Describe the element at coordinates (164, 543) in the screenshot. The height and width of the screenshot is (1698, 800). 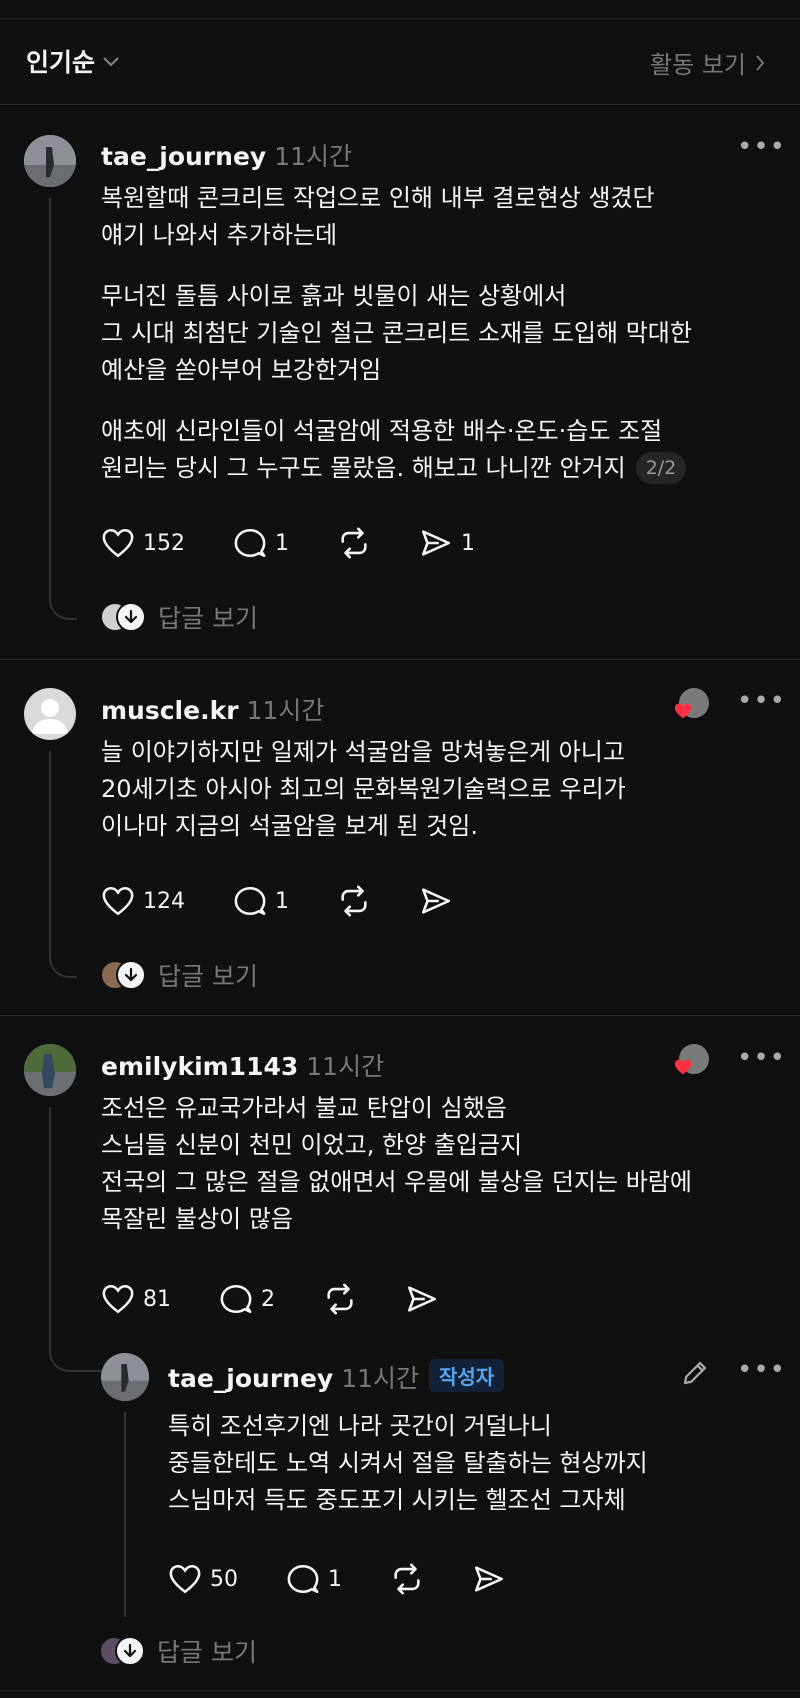
I see `like-count: 152` at that location.